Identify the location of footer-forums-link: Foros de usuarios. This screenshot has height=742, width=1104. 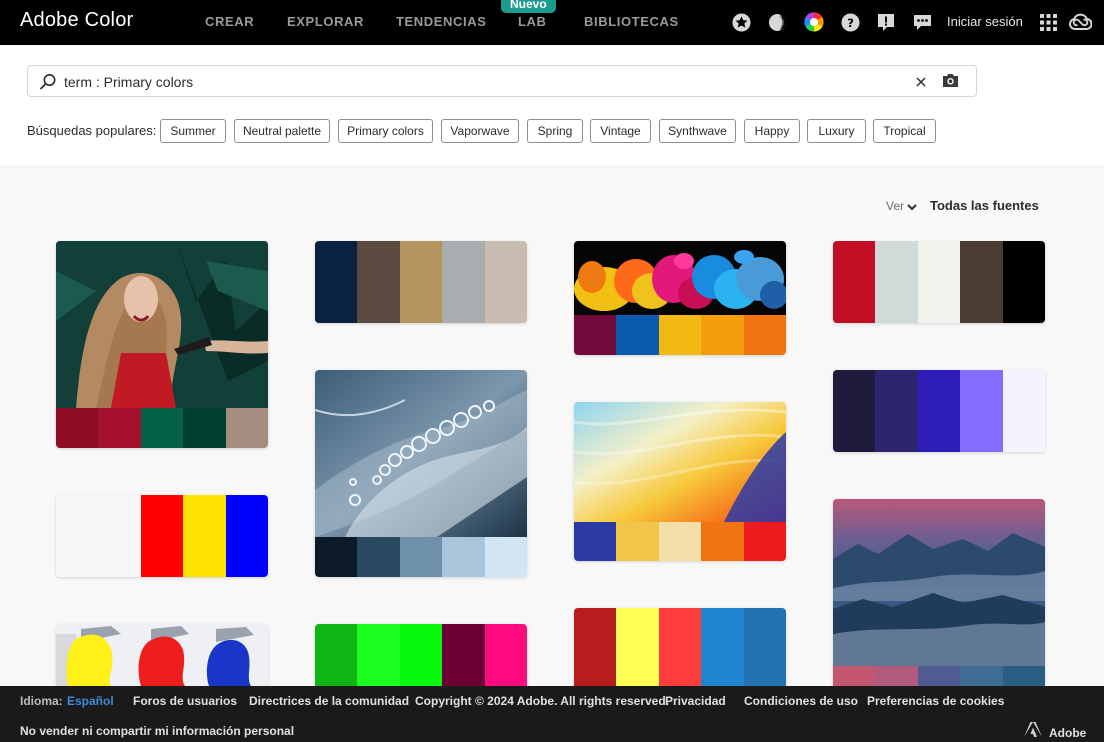
(185, 701).